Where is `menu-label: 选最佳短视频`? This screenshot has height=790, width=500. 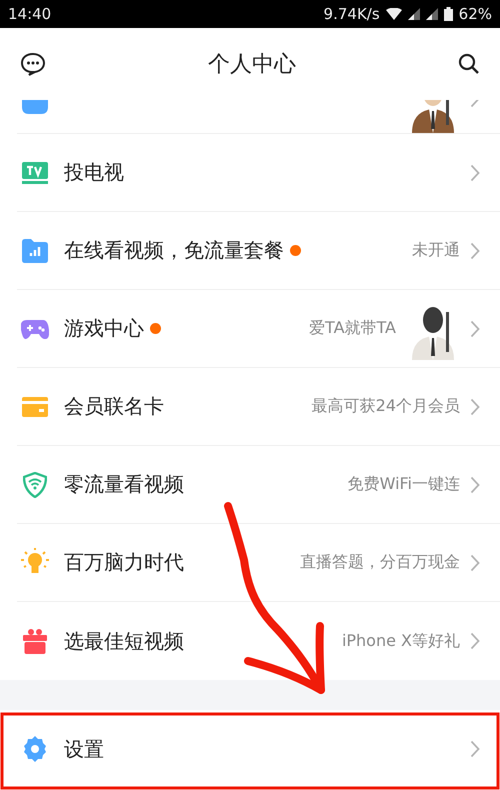 menu-label: 选最佳短视频 is located at coordinates (124, 641).